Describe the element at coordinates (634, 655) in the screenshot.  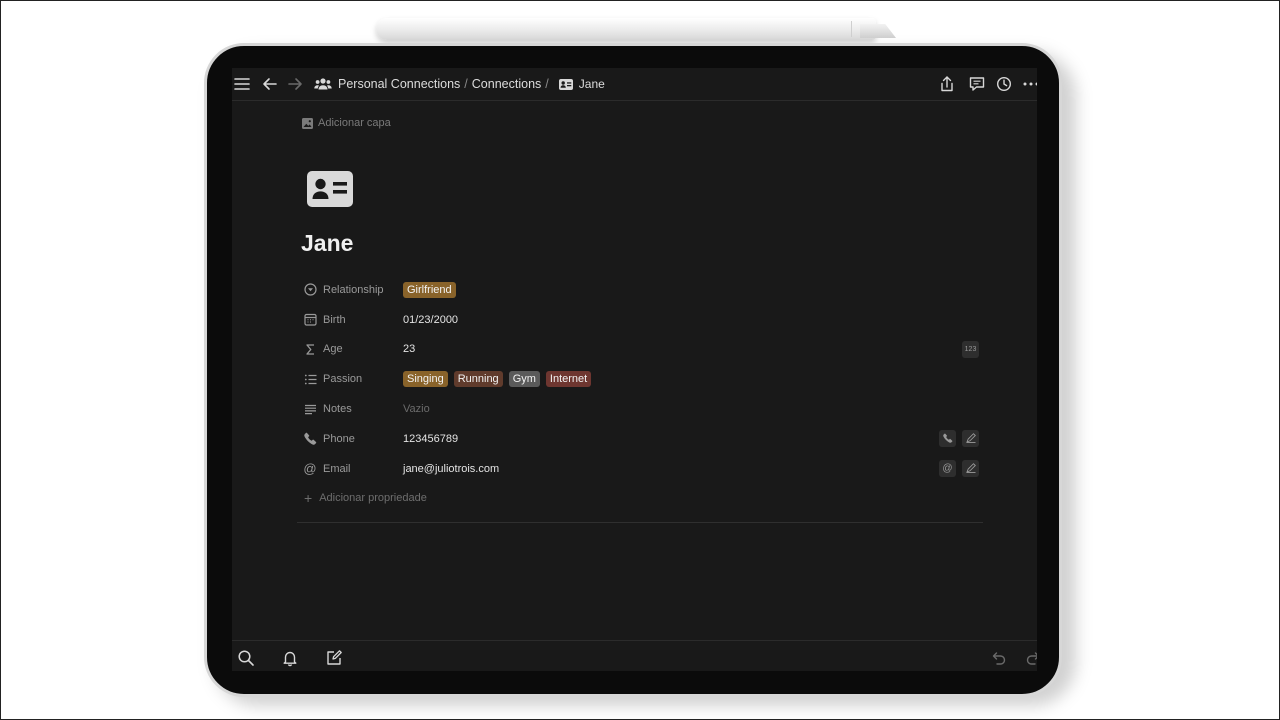
I see `bottom-bar` at that location.